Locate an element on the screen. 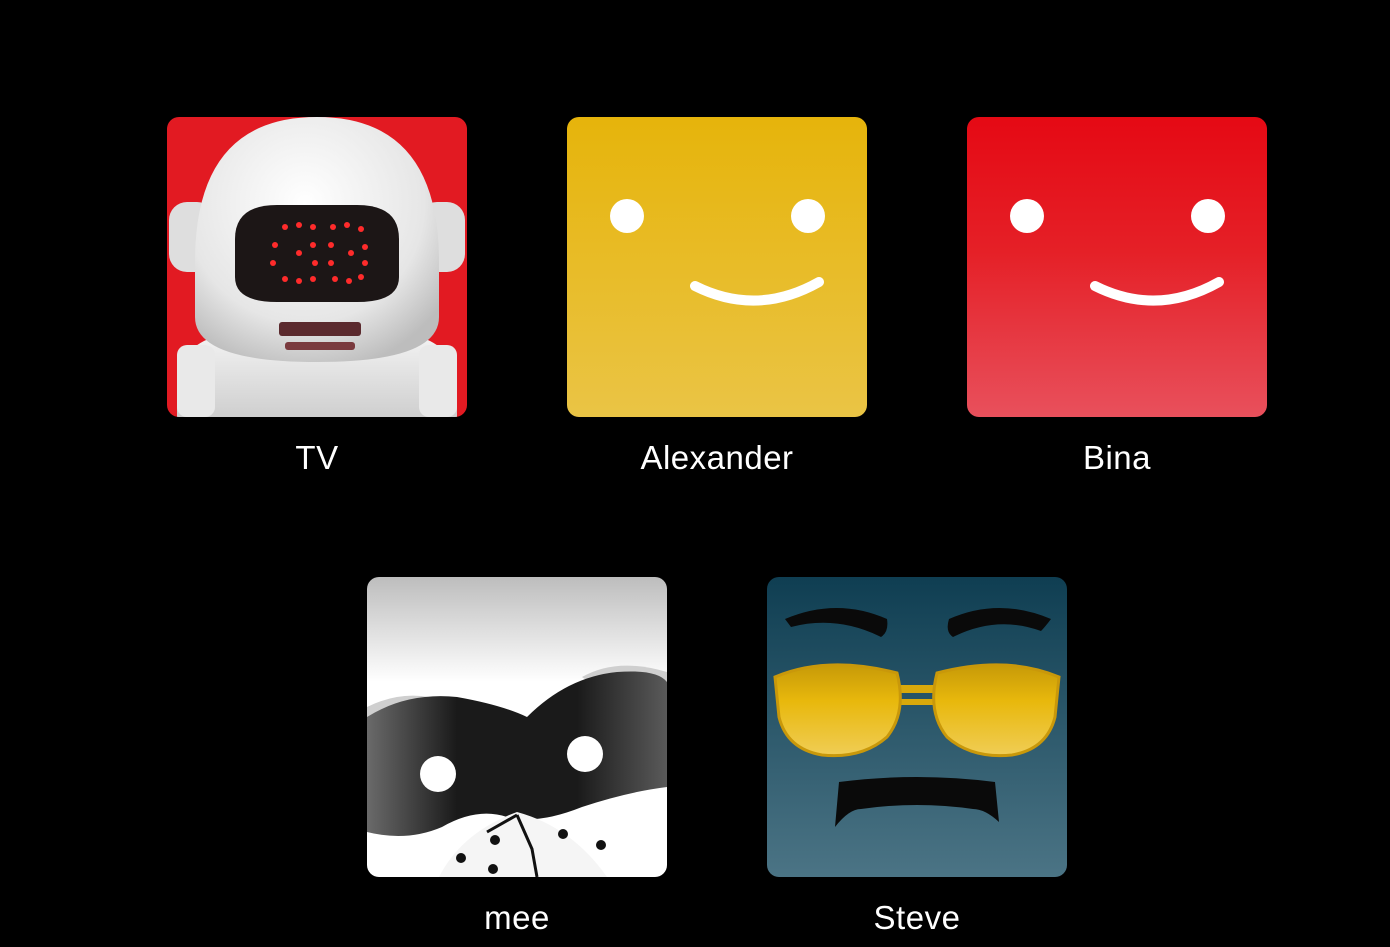 The width and height of the screenshot is (1390, 947). profile-alexander: Alexander is located at coordinates (717, 297).